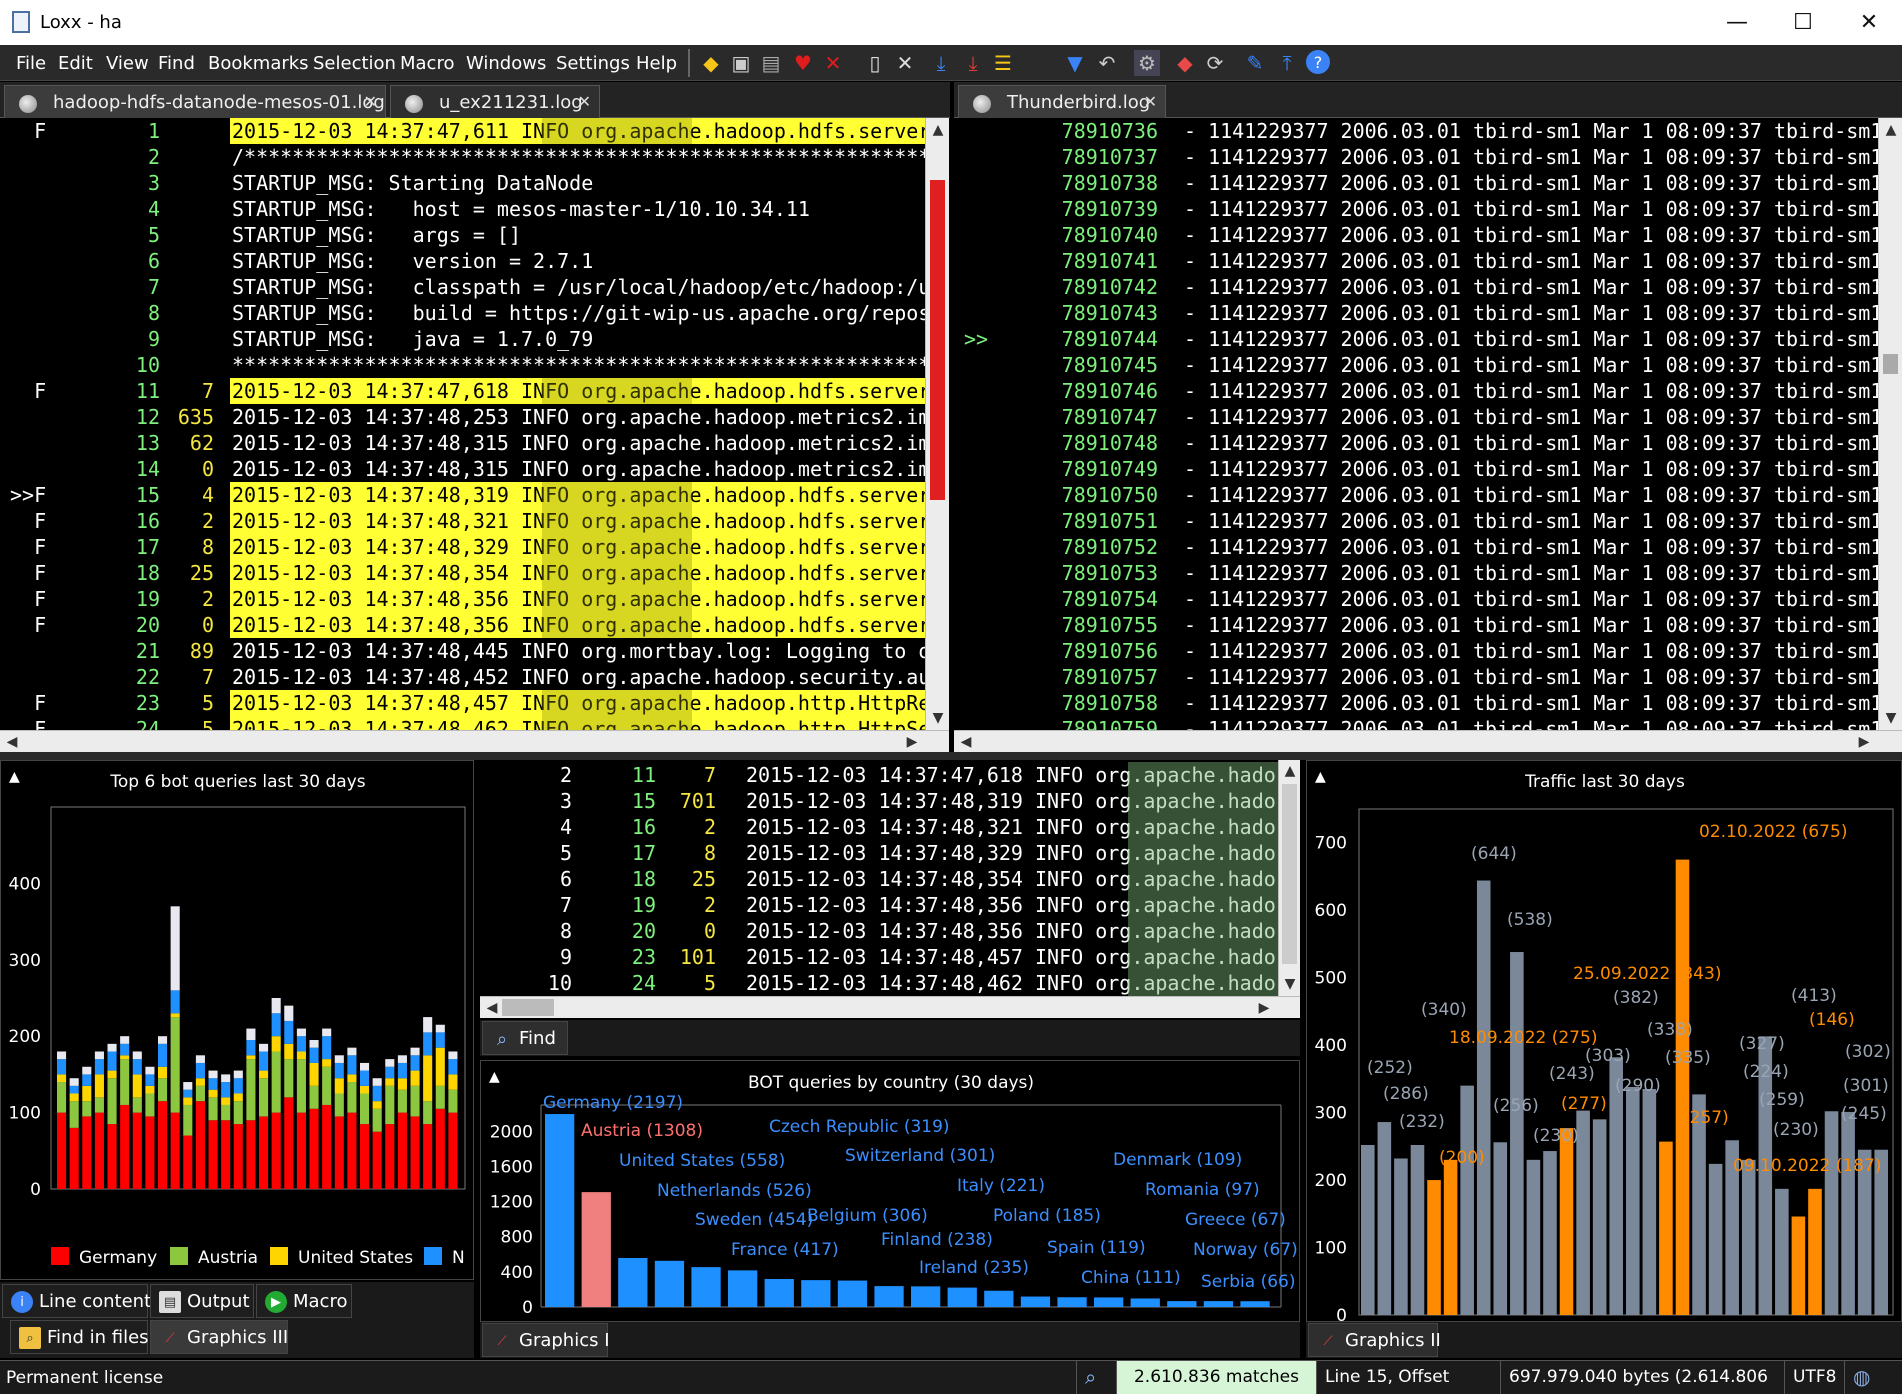 The height and width of the screenshot is (1394, 1902). I want to click on tab-thunderbird-log: Thunderbird.log ✕, so click(1062, 102).